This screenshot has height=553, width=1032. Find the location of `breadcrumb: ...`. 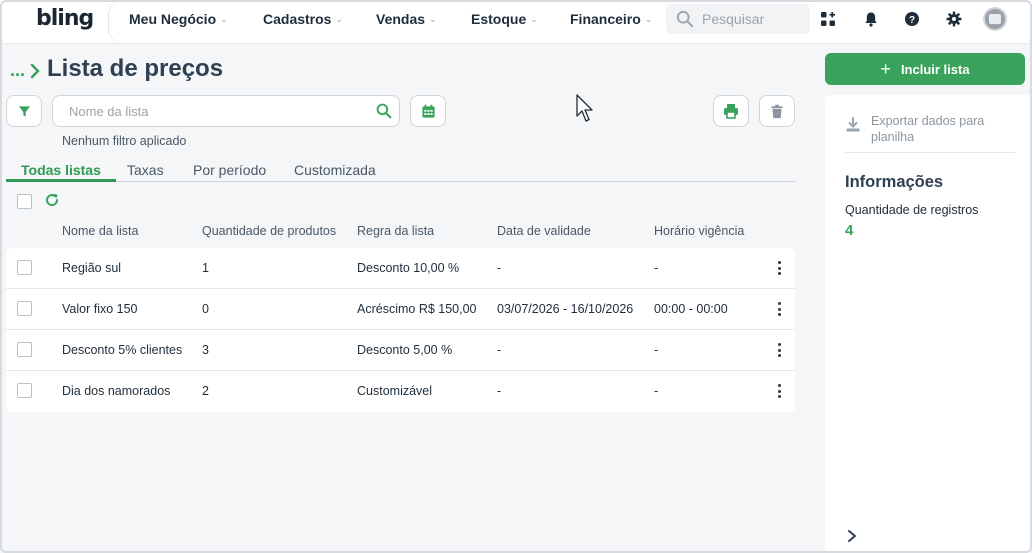

breadcrumb: ... is located at coordinates (25, 70).